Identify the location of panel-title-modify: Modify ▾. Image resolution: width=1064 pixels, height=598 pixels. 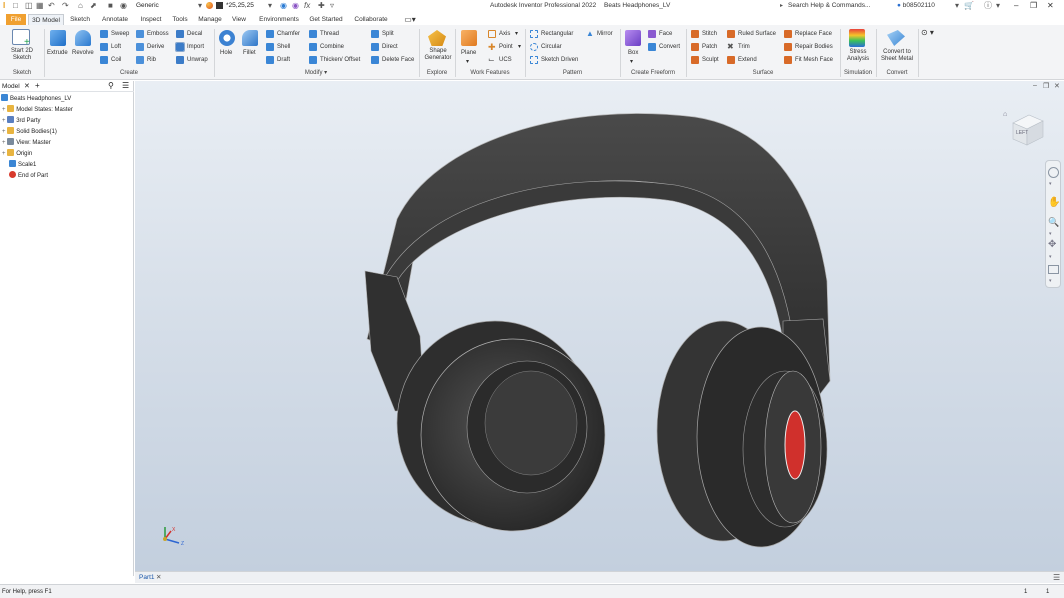
(316, 73).